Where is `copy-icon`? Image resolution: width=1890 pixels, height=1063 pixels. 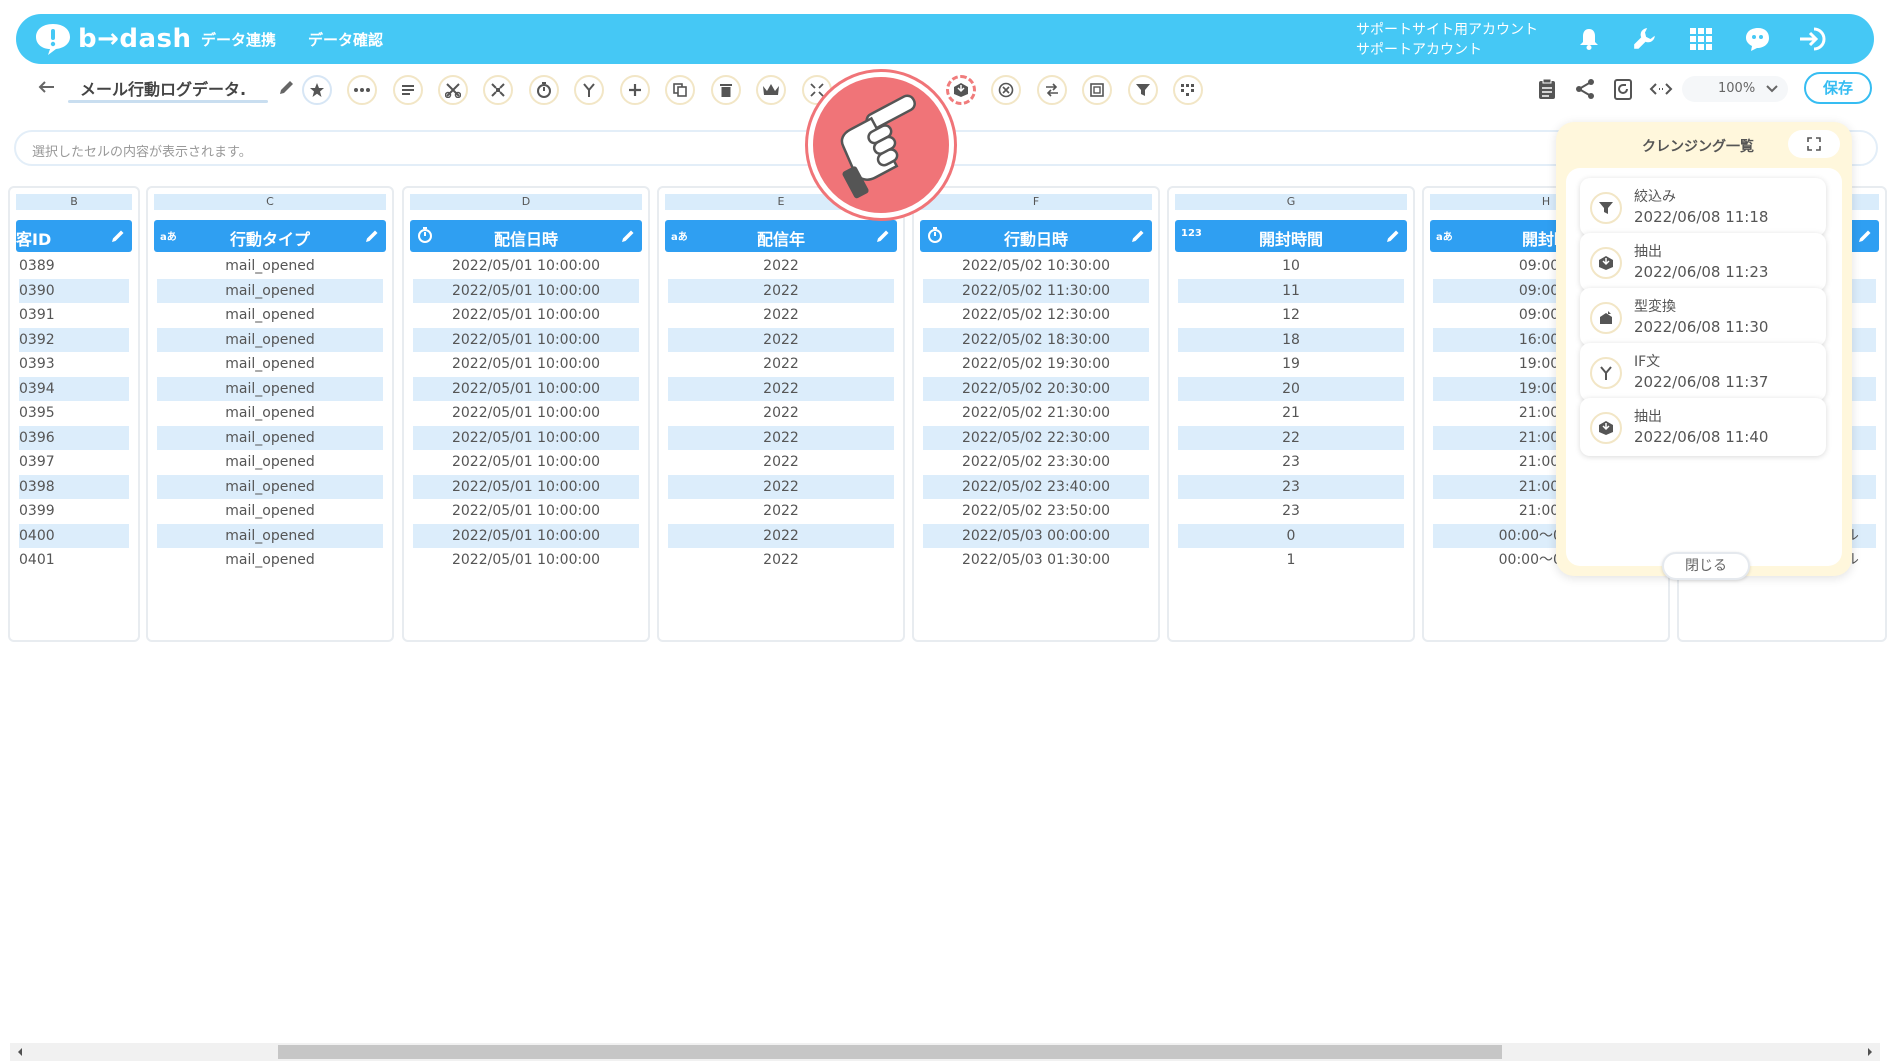
copy-icon is located at coordinates (680, 90).